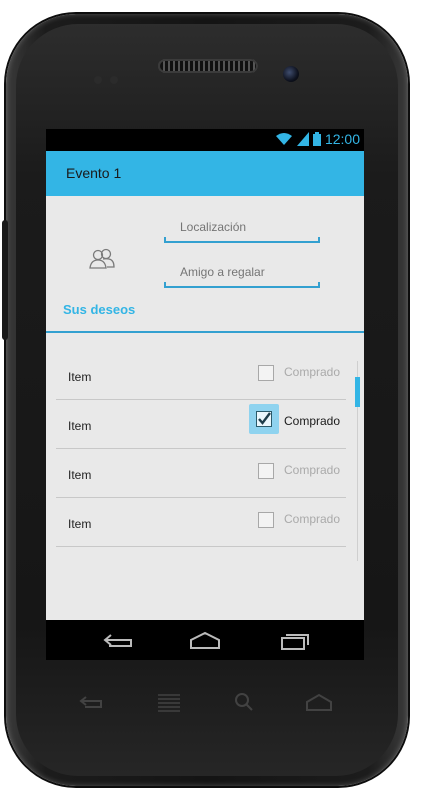 This screenshot has height=797, width=422. Describe the element at coordinates (169, 702) in the screenshot. I see `menu-key-icon` at that location.